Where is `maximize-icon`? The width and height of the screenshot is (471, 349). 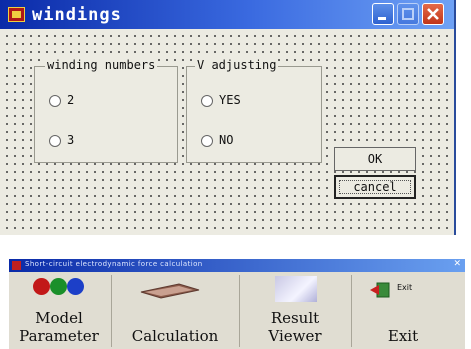
maximize-icon is located at coordinates (408, 14).